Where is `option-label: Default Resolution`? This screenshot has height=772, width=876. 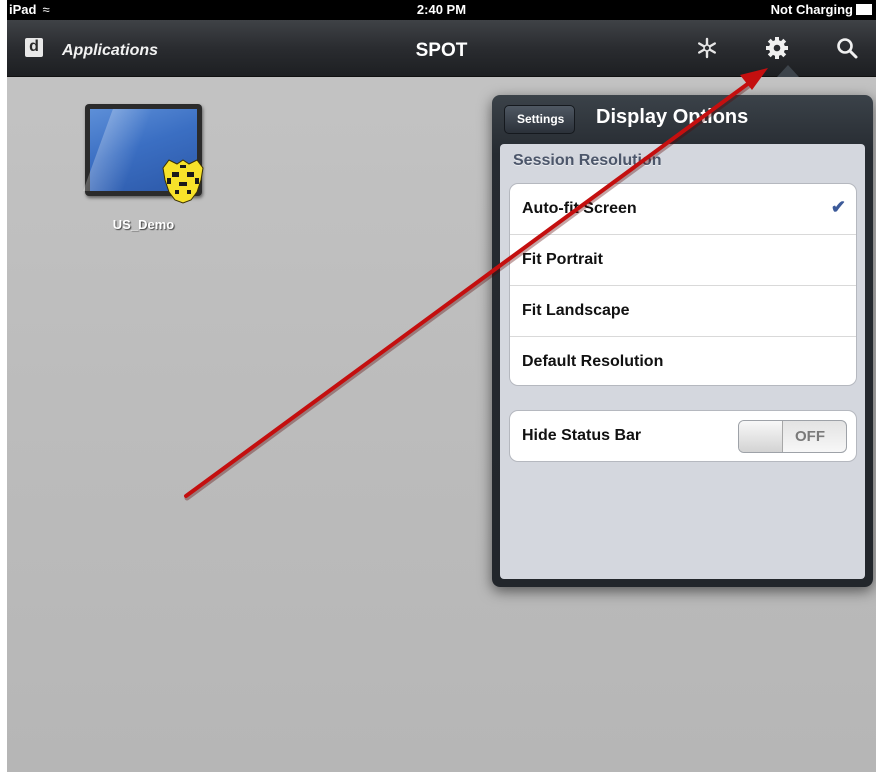 option-label: Default Resolution is located at coordinates (593, 361).